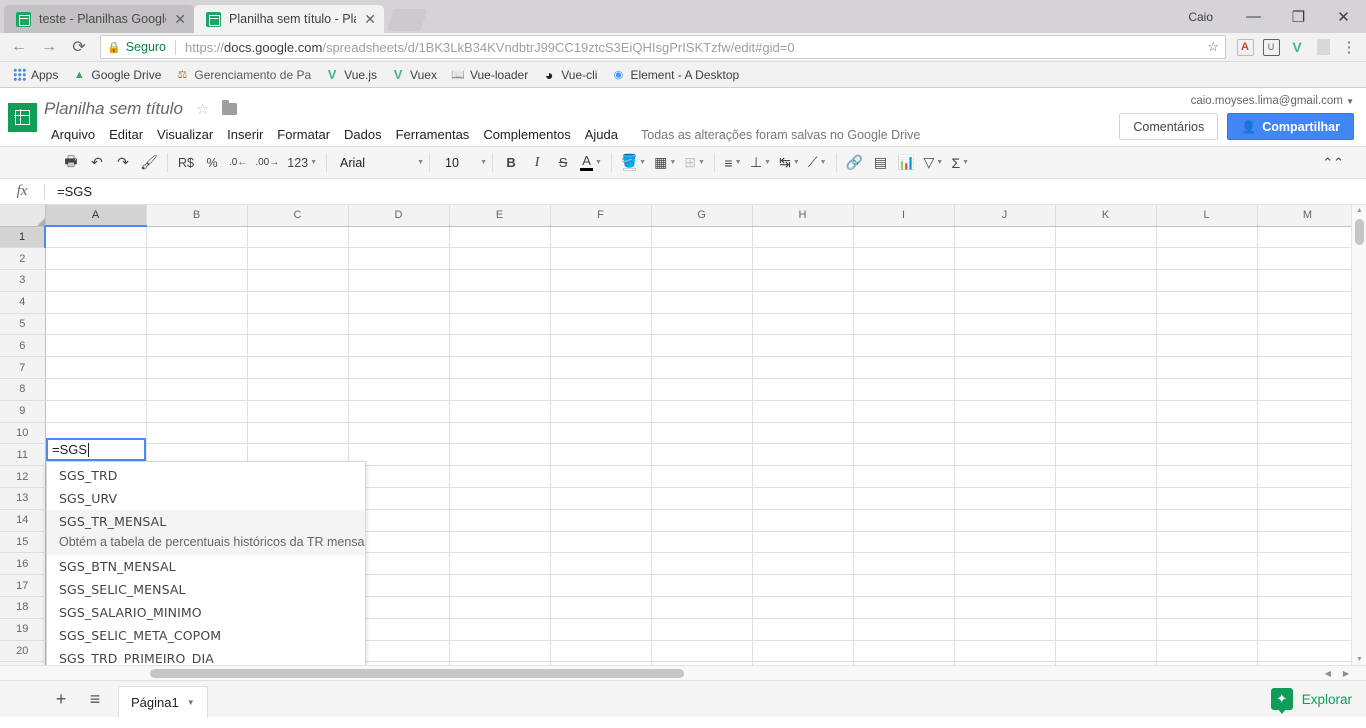  Describe the element at coordinates (500, 259) in the screenshot. I see `cell-E2` at that location.